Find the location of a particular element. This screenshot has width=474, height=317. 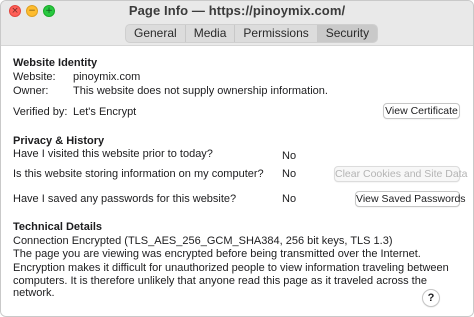

owner-label: Owner: is located at coordinates (31, 91).